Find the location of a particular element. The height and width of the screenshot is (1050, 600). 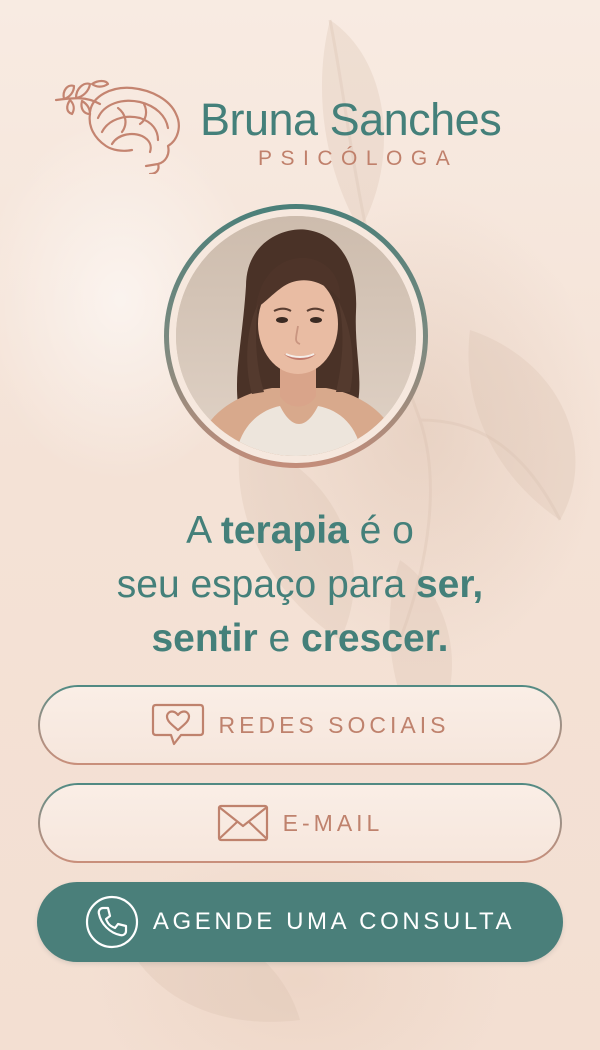

envelope-icon is located at coordinates (243, 823).